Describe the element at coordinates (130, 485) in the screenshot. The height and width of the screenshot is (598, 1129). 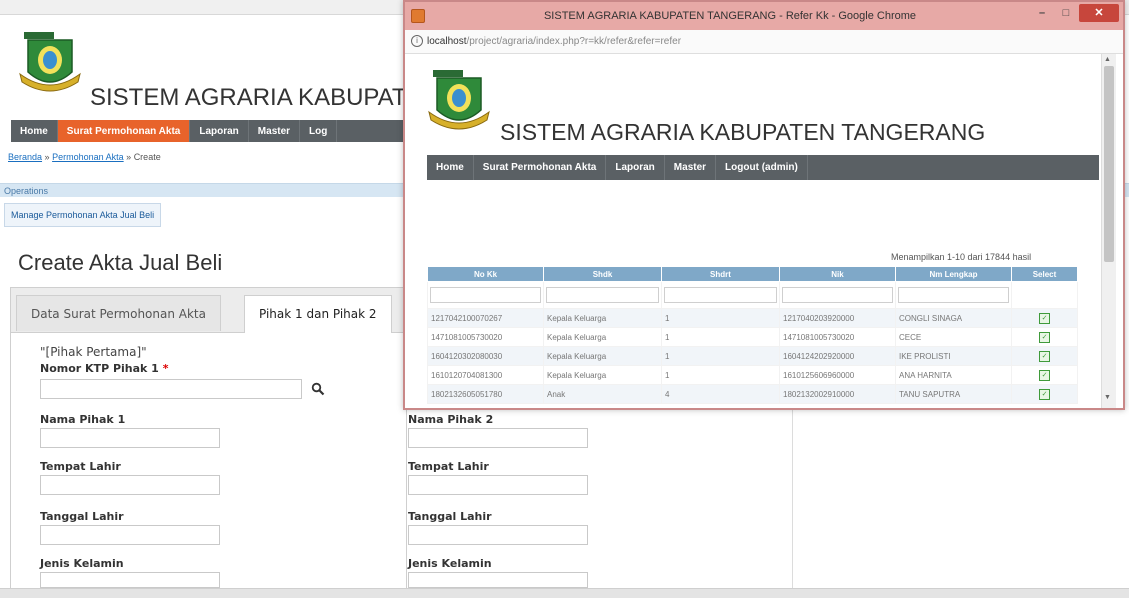
I see `tempat-lahir-1-input` at that location.